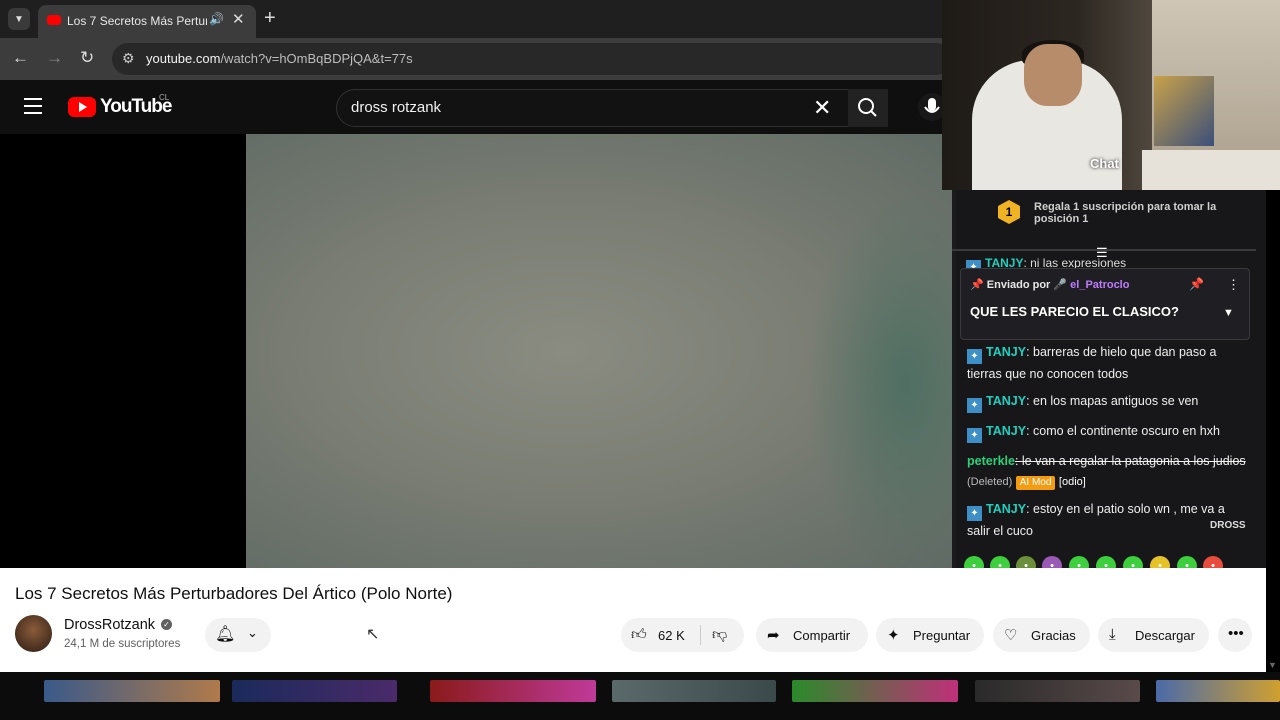  I want to click on thumbs-up-icon: 👍︎, so click(639, 635).